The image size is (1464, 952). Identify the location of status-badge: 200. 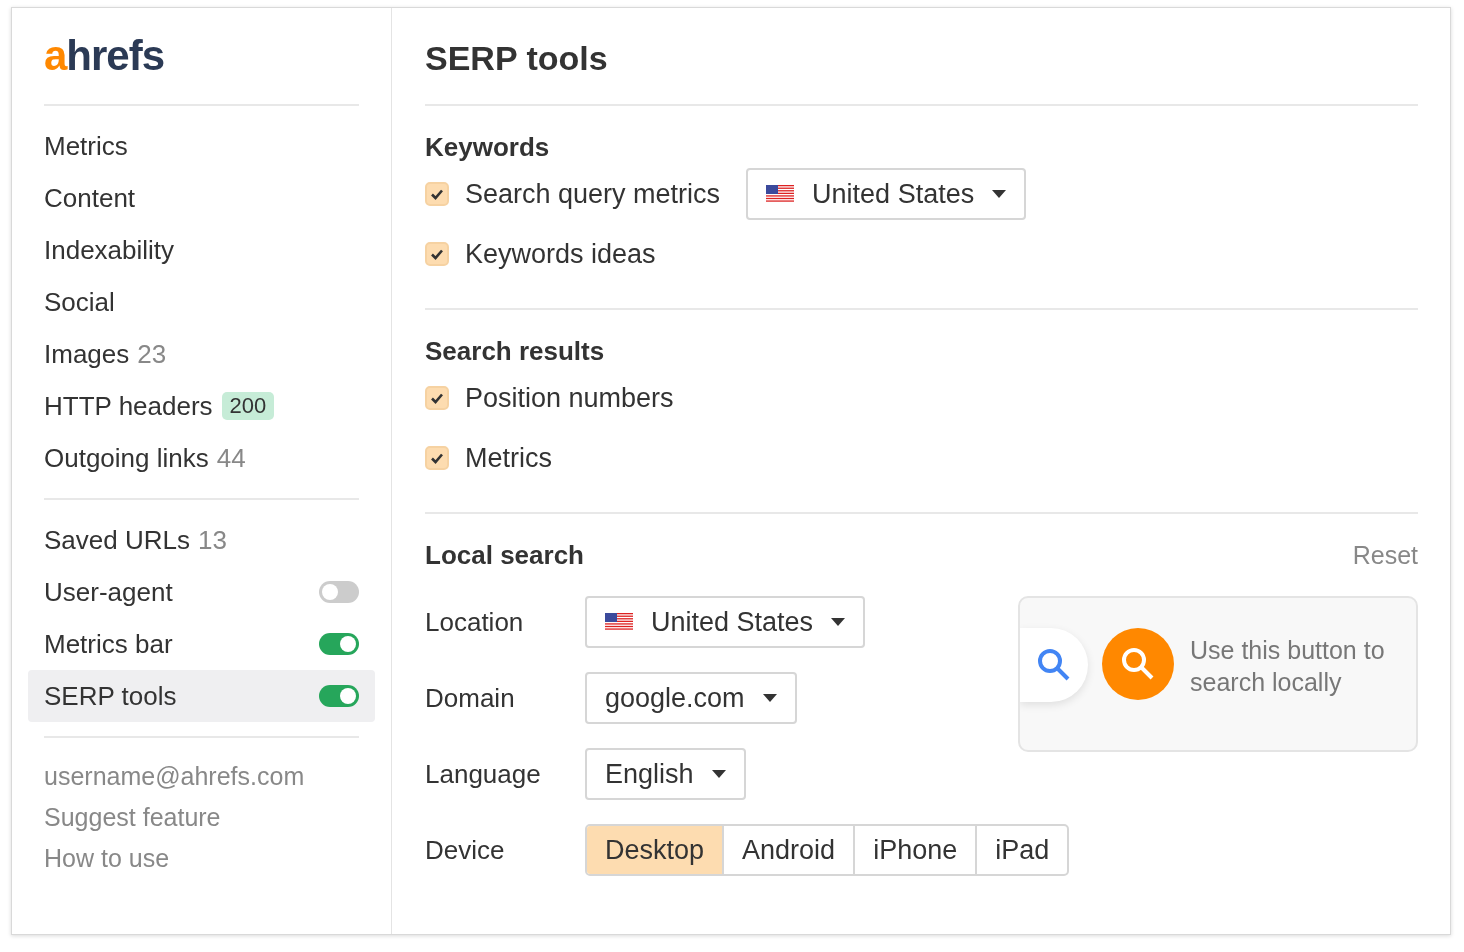
(248, 406).